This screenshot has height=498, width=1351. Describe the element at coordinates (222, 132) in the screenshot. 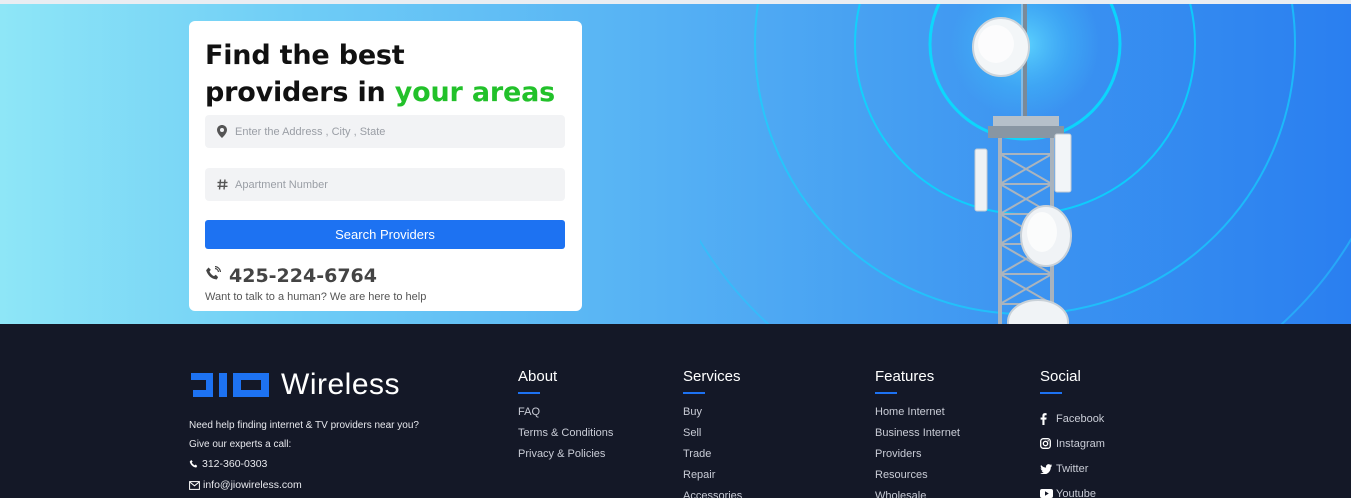

I see `location-pin-icon` at that location.